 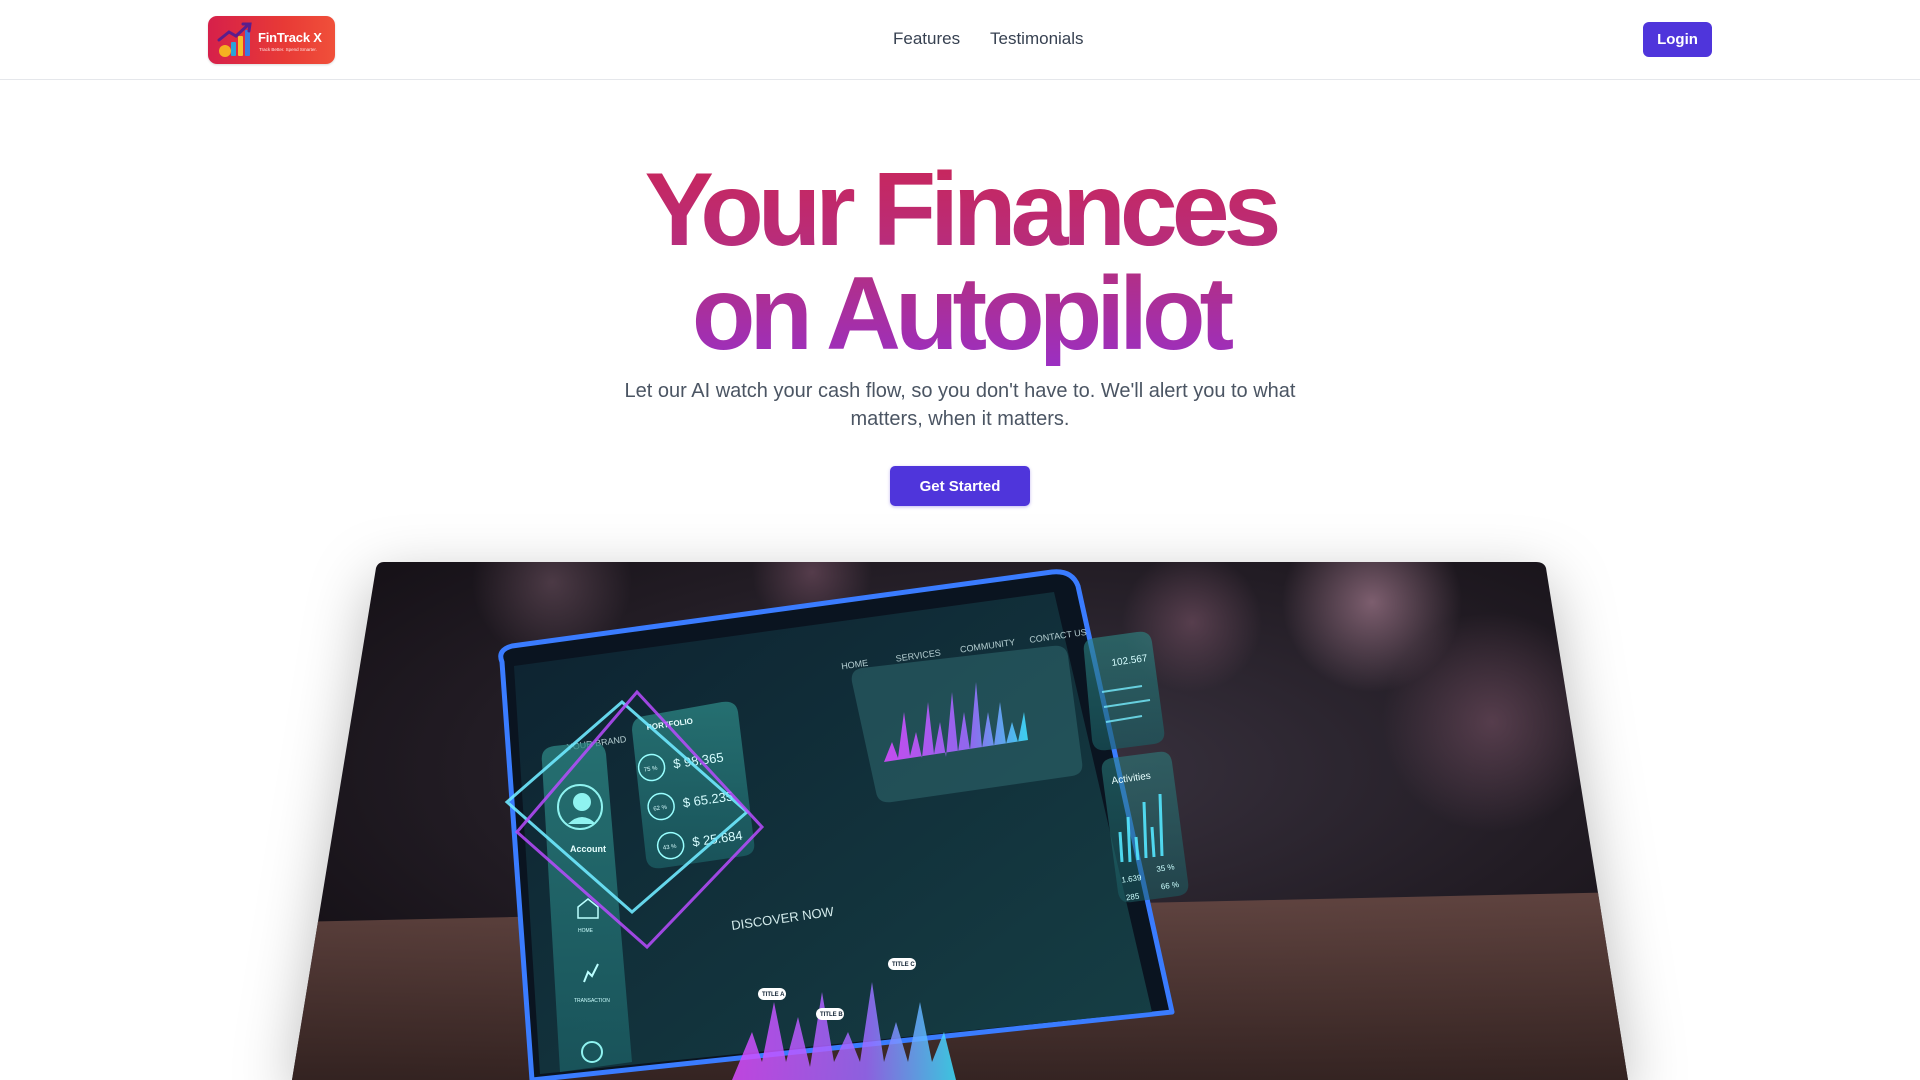 I want to click on screen-account-label: Account, so click(x=588, y=849).